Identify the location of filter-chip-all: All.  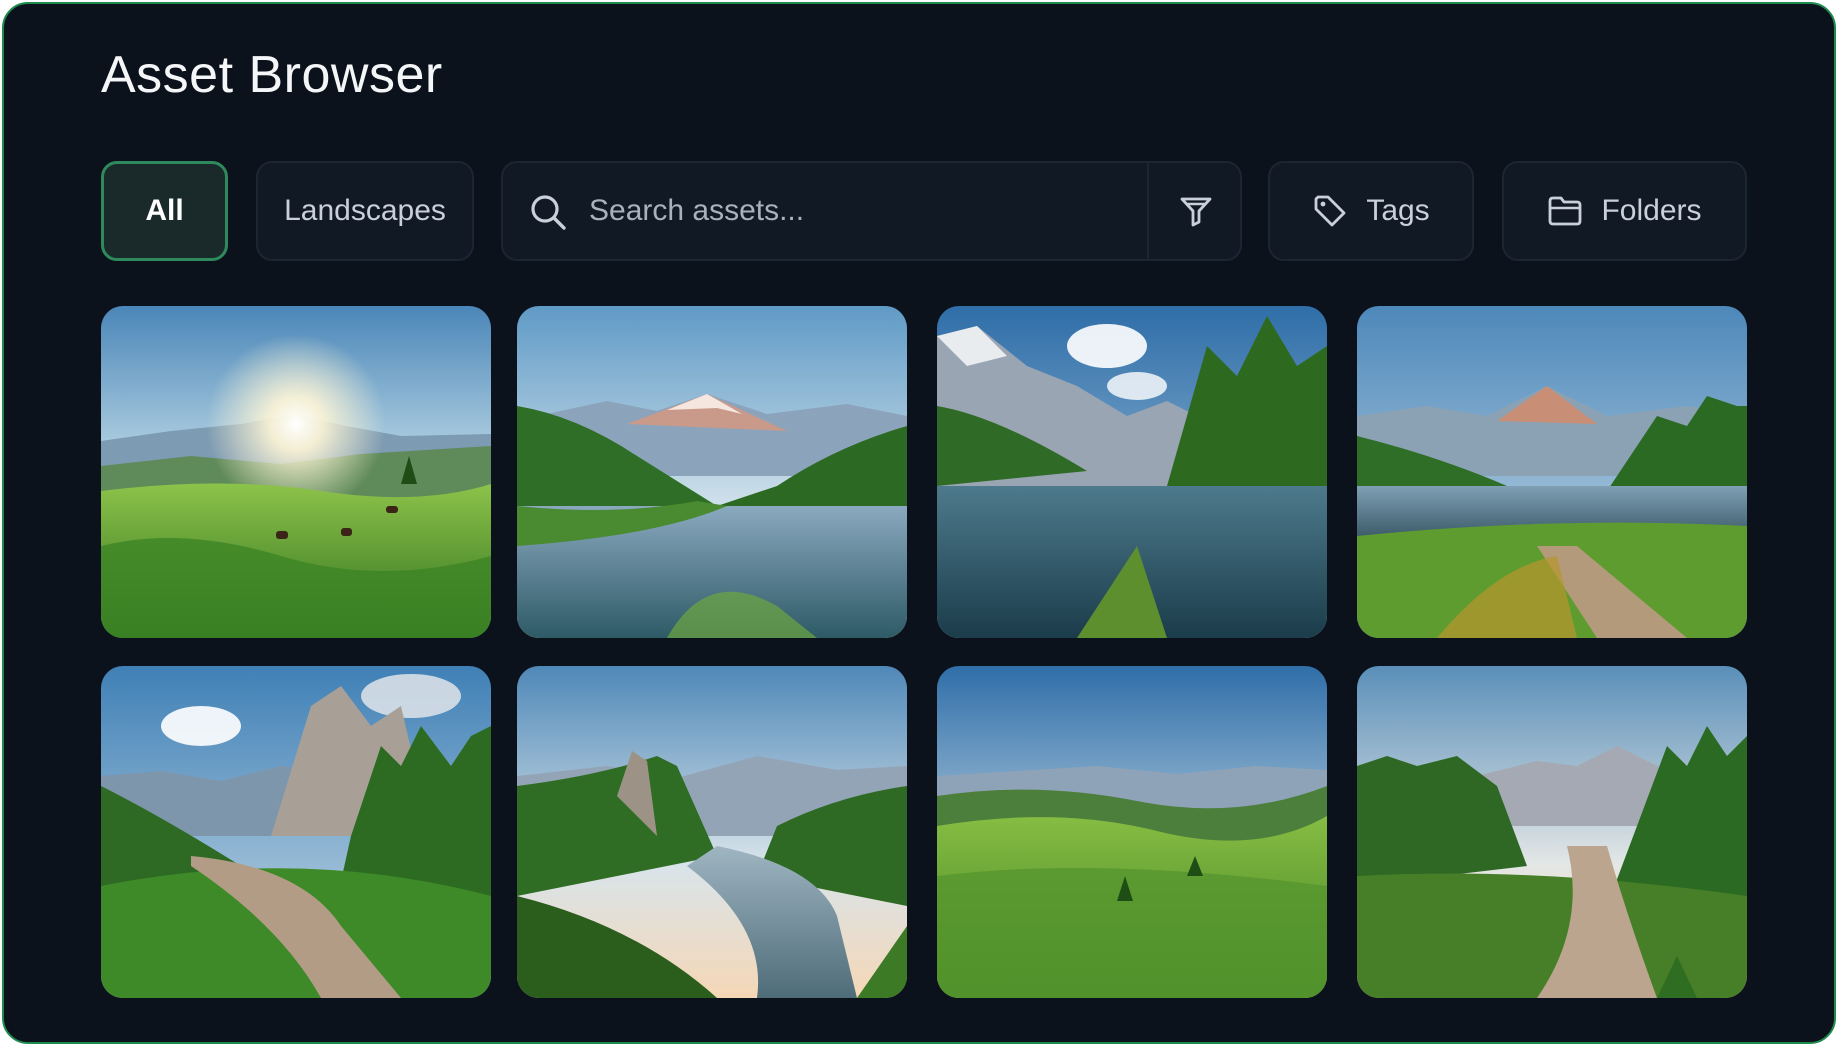
(164, 211).